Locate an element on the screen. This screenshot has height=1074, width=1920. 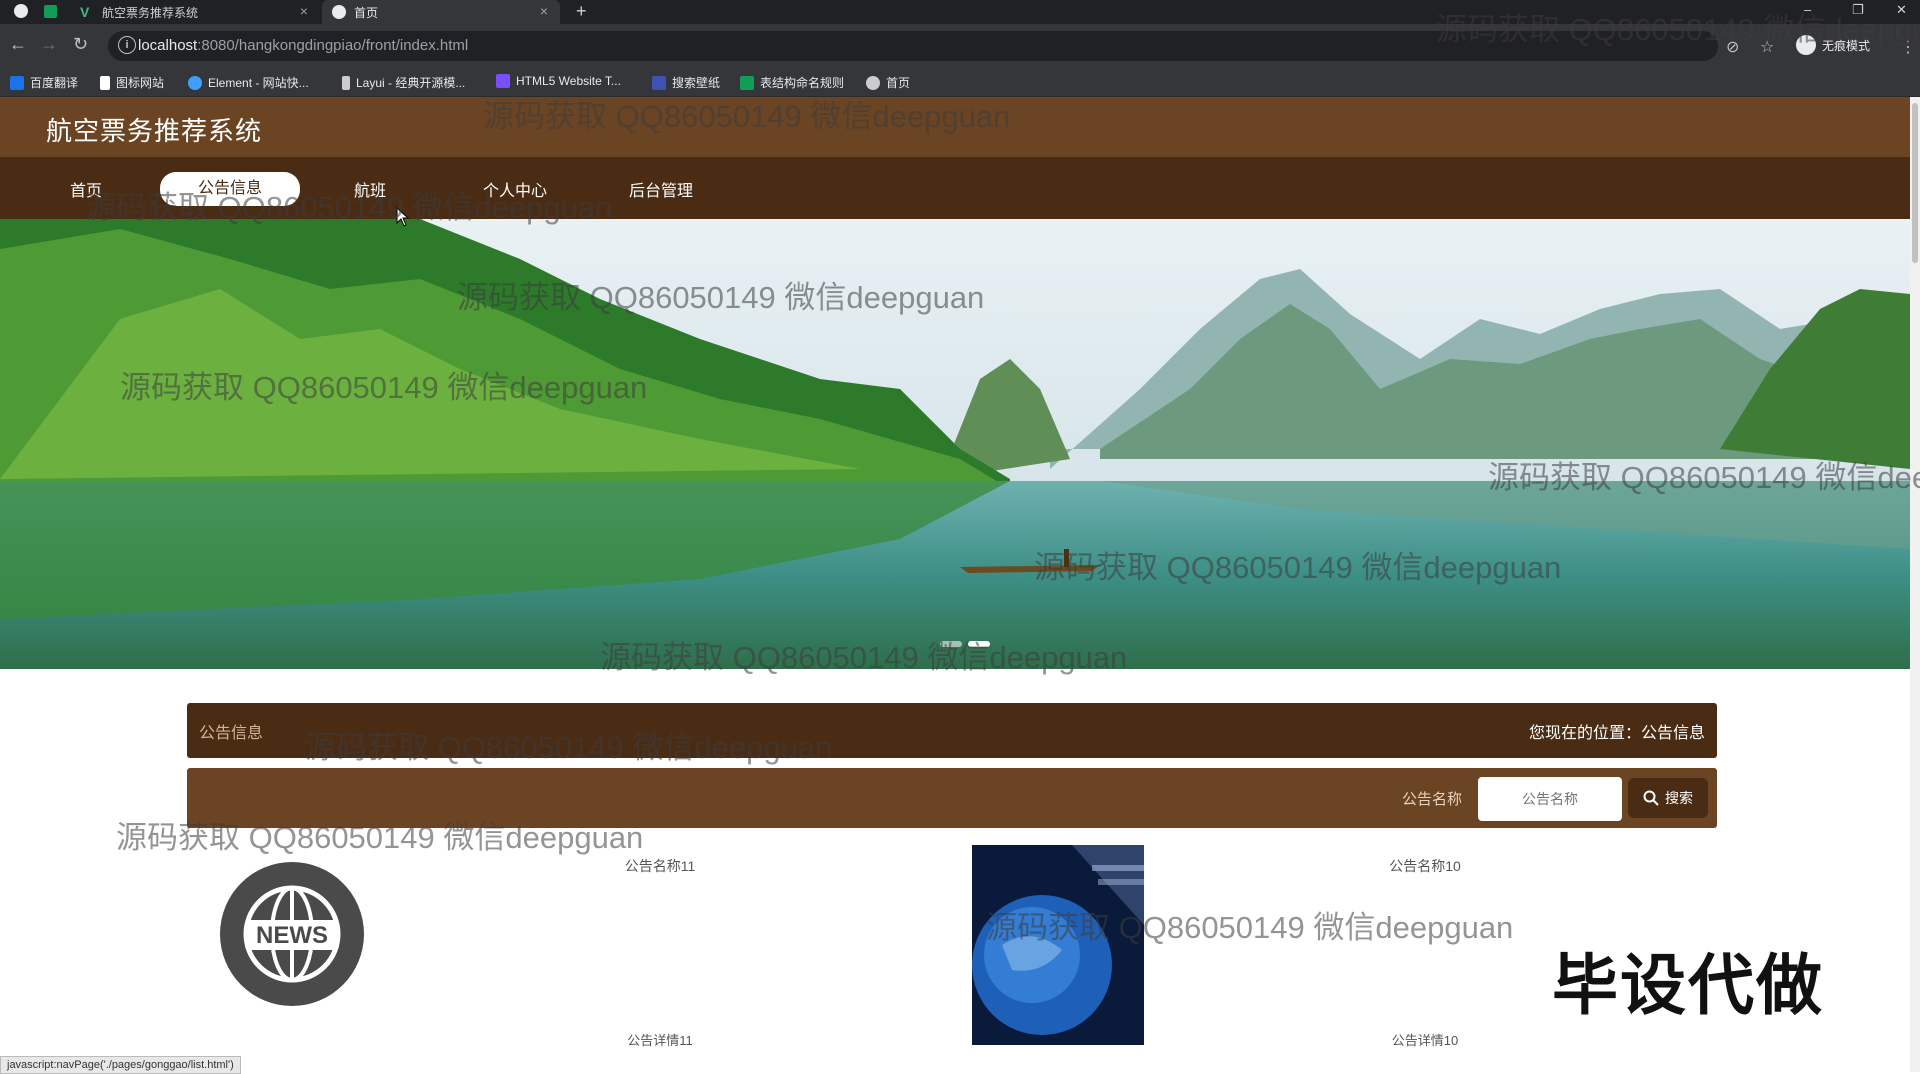
bookmark-label: 图标网站 is located at coordinates (140, 83).